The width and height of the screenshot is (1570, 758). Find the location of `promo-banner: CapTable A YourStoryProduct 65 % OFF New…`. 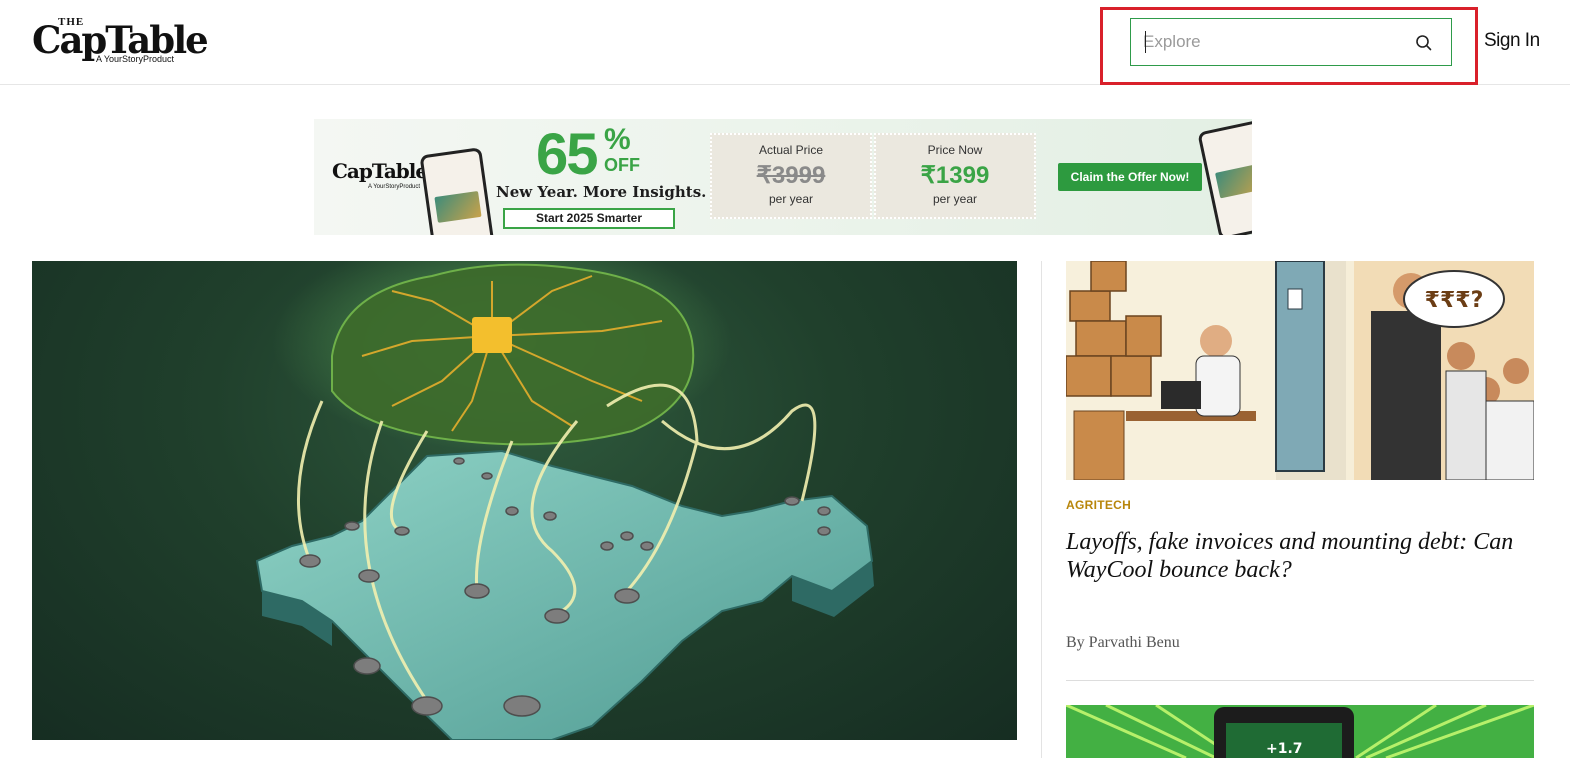

promo-banner: CapTable A YourStoryProduct 65 % OFF New… is located at coordinates (783, 177).